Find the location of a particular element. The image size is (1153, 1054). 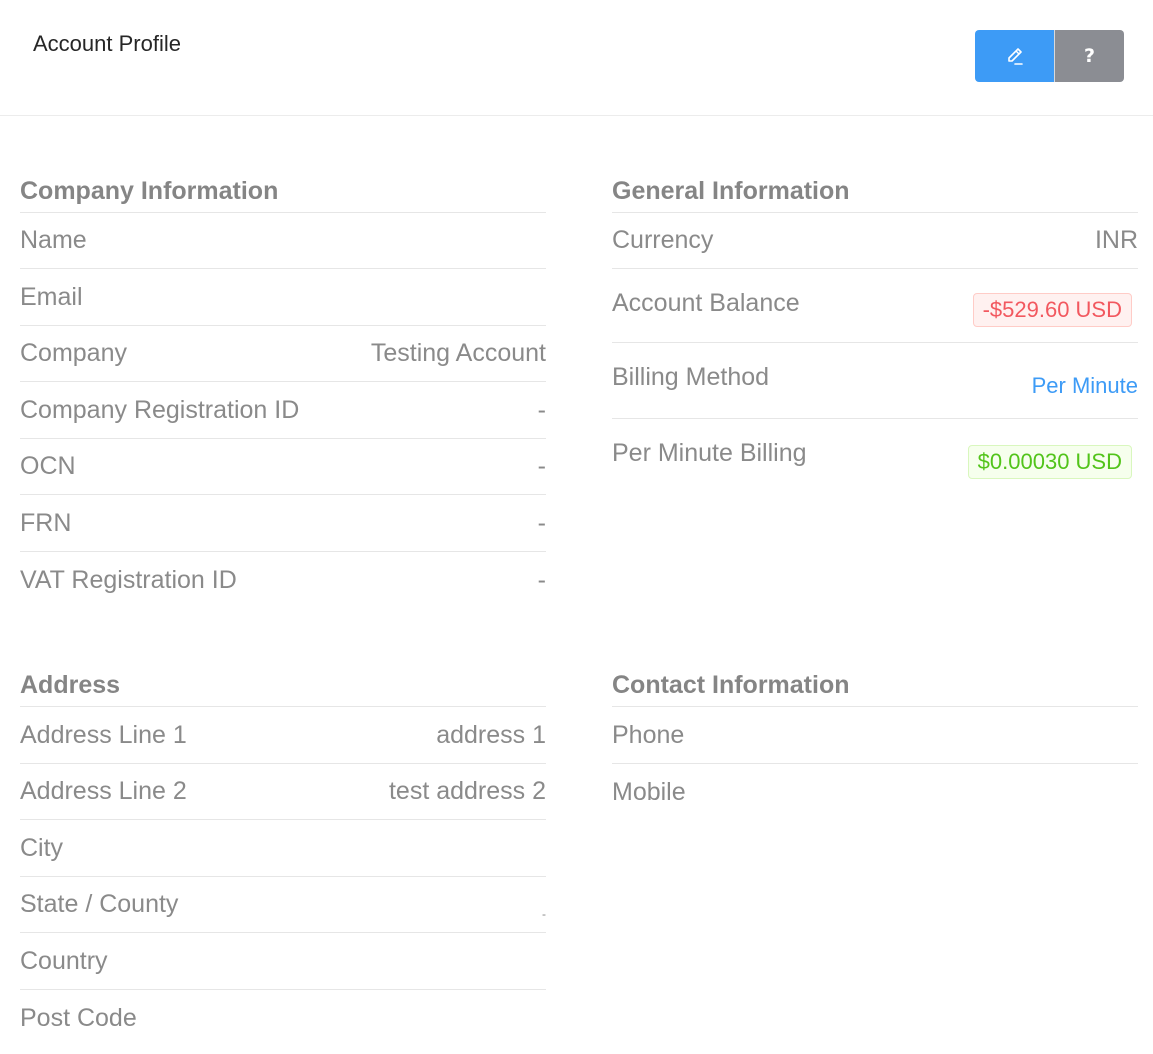

row-value: address 1 is located at coordinates (491, 734).